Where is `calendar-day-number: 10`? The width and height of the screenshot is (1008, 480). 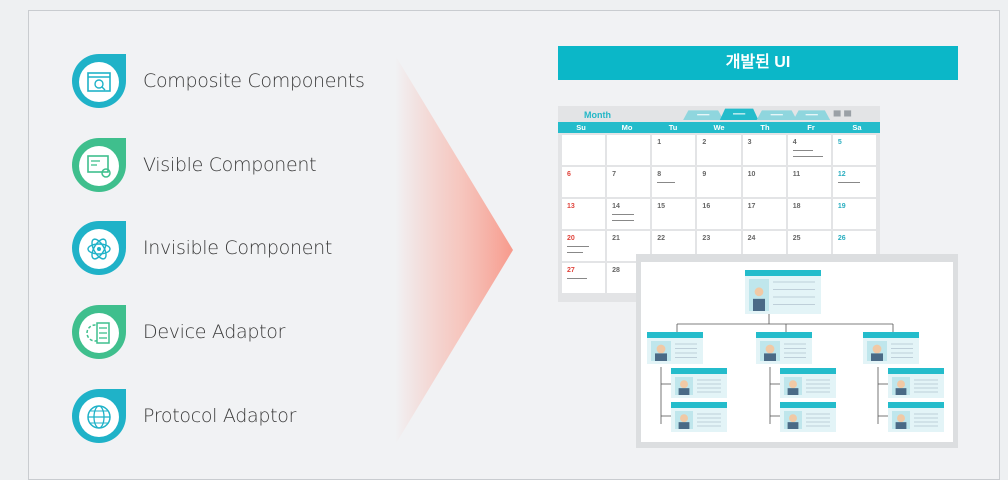 calendar-day-number: 10 is located at coordinates (751, 174).